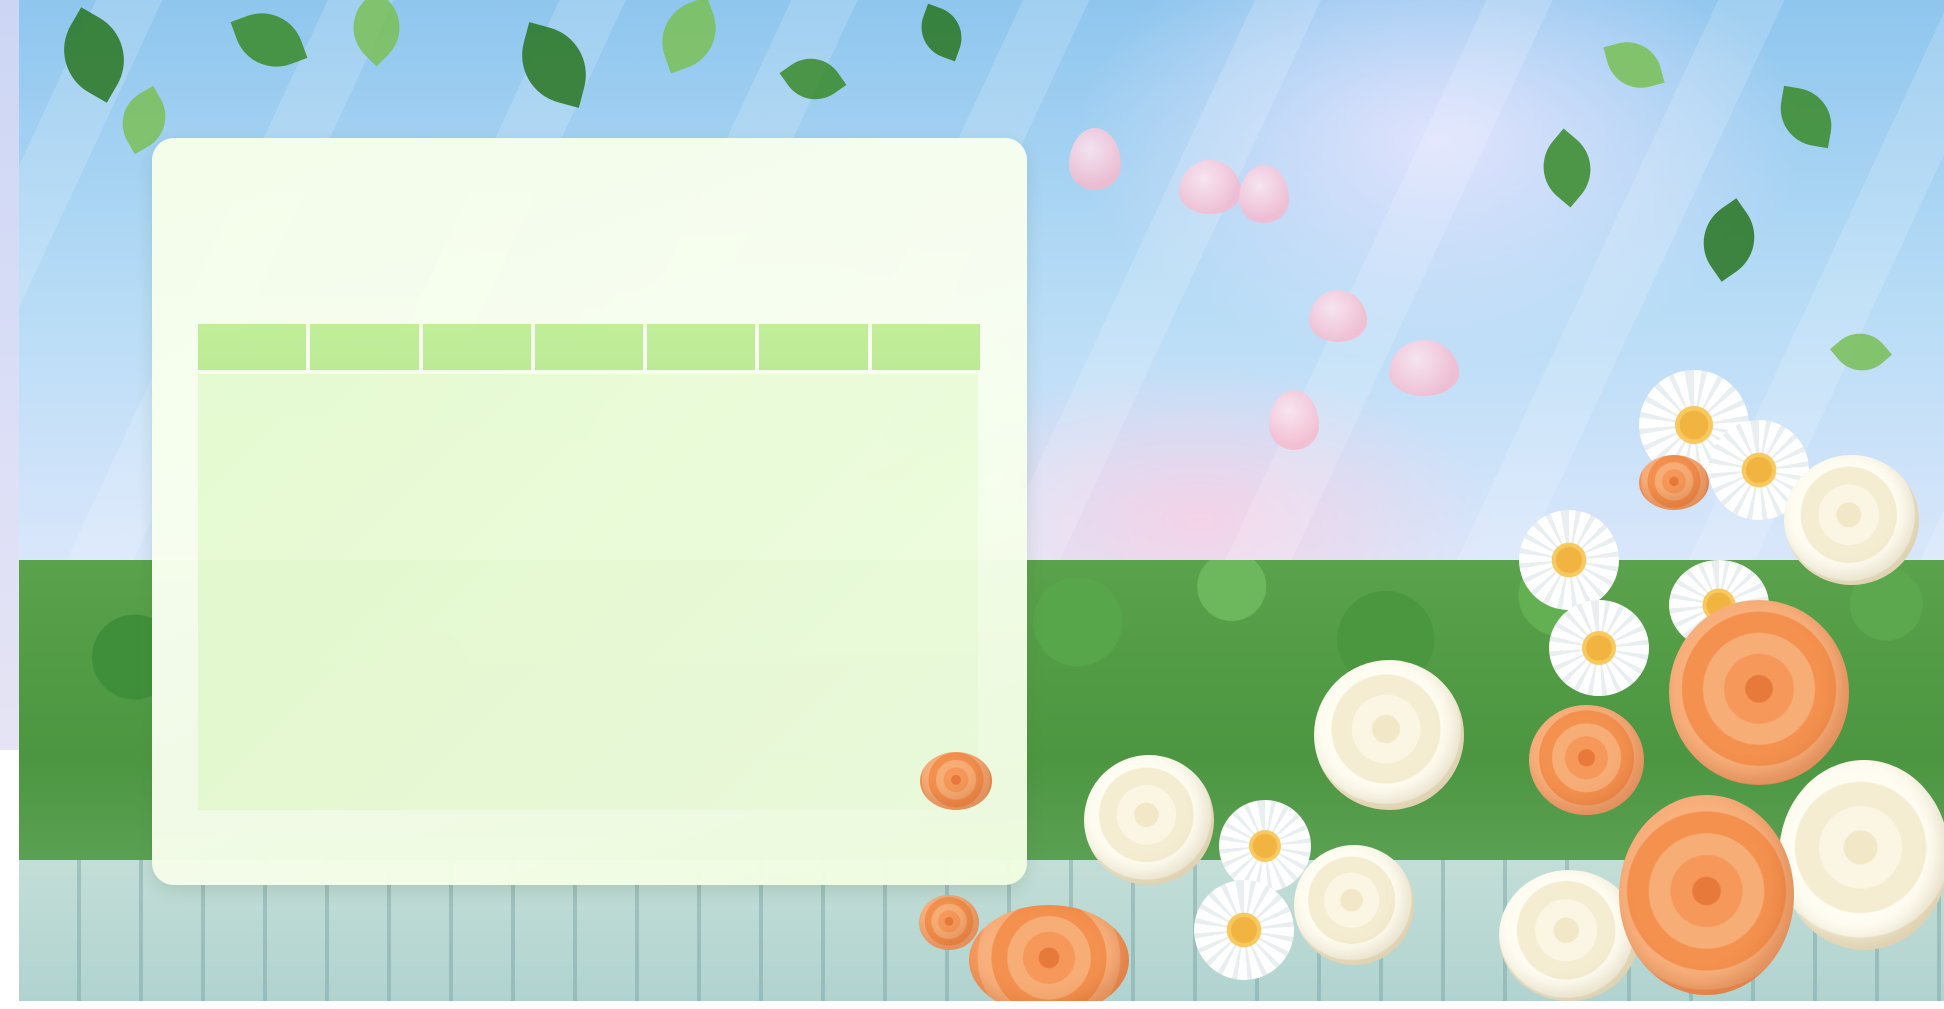 Image resolution: width=1944 pixels, height=1009 pixels. Describe the element at coordinates (10, 375) in the screenshot. I see `left-edge-strip` at that location.